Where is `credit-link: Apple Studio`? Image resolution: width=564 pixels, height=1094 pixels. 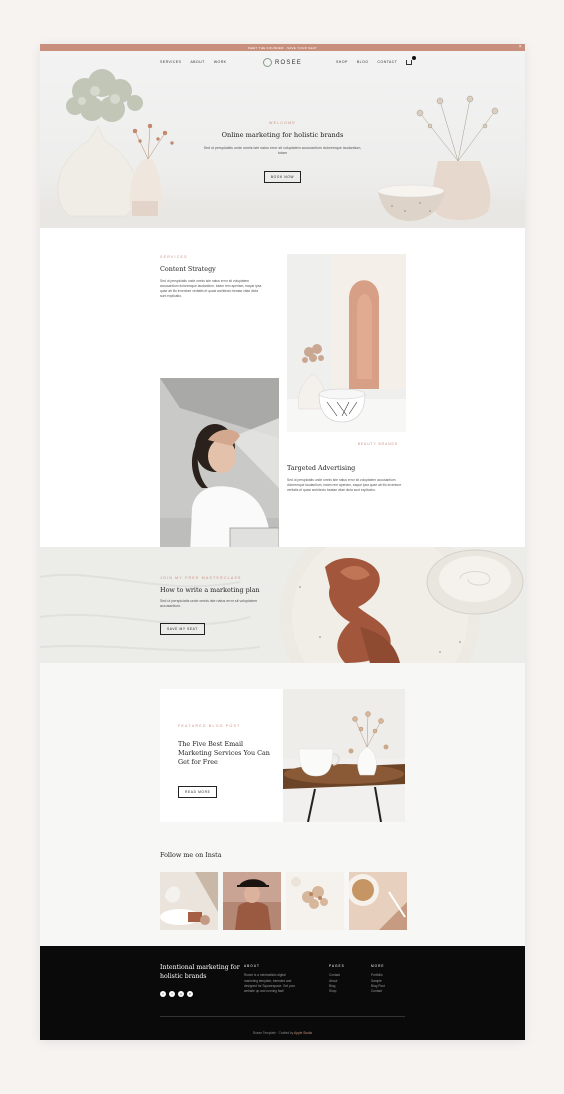
credit-link: Apple Studio is located at coordinates (303, 1033).